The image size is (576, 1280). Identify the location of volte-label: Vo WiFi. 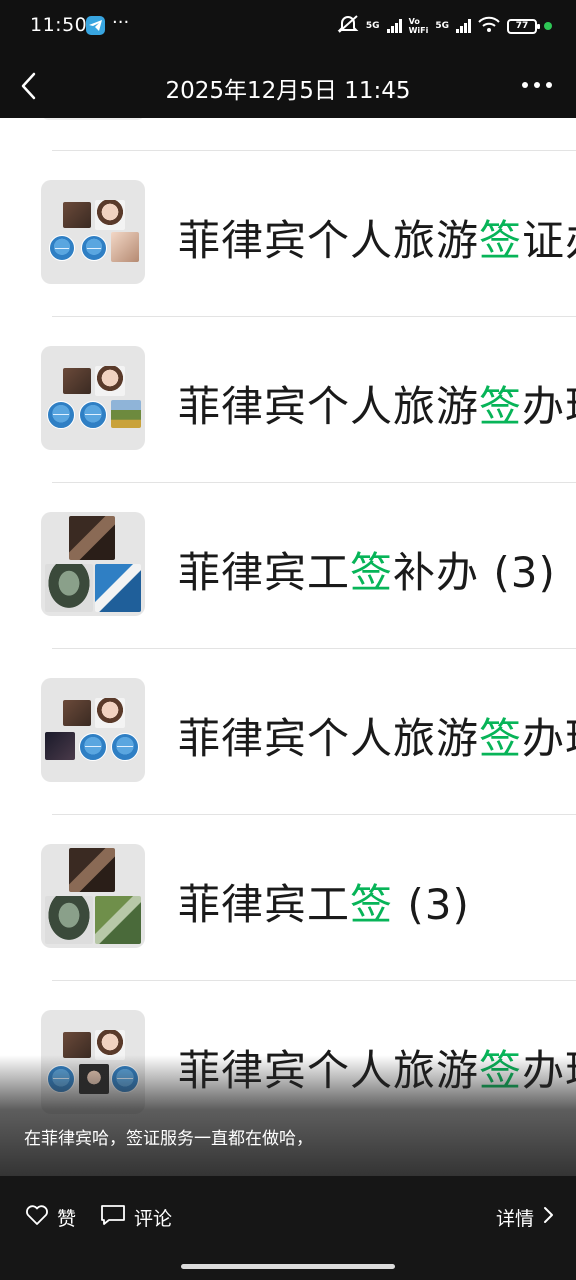
(418, 26).